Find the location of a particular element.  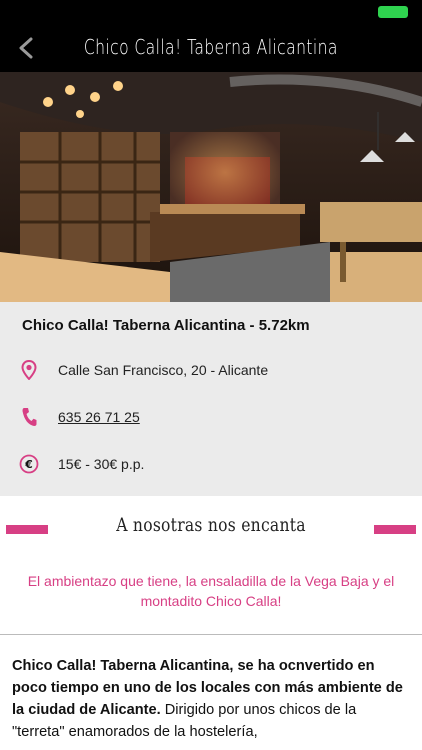

navigation-bar: Chico Calla! Taberna Alicantina is located at coordinates (211, 47).